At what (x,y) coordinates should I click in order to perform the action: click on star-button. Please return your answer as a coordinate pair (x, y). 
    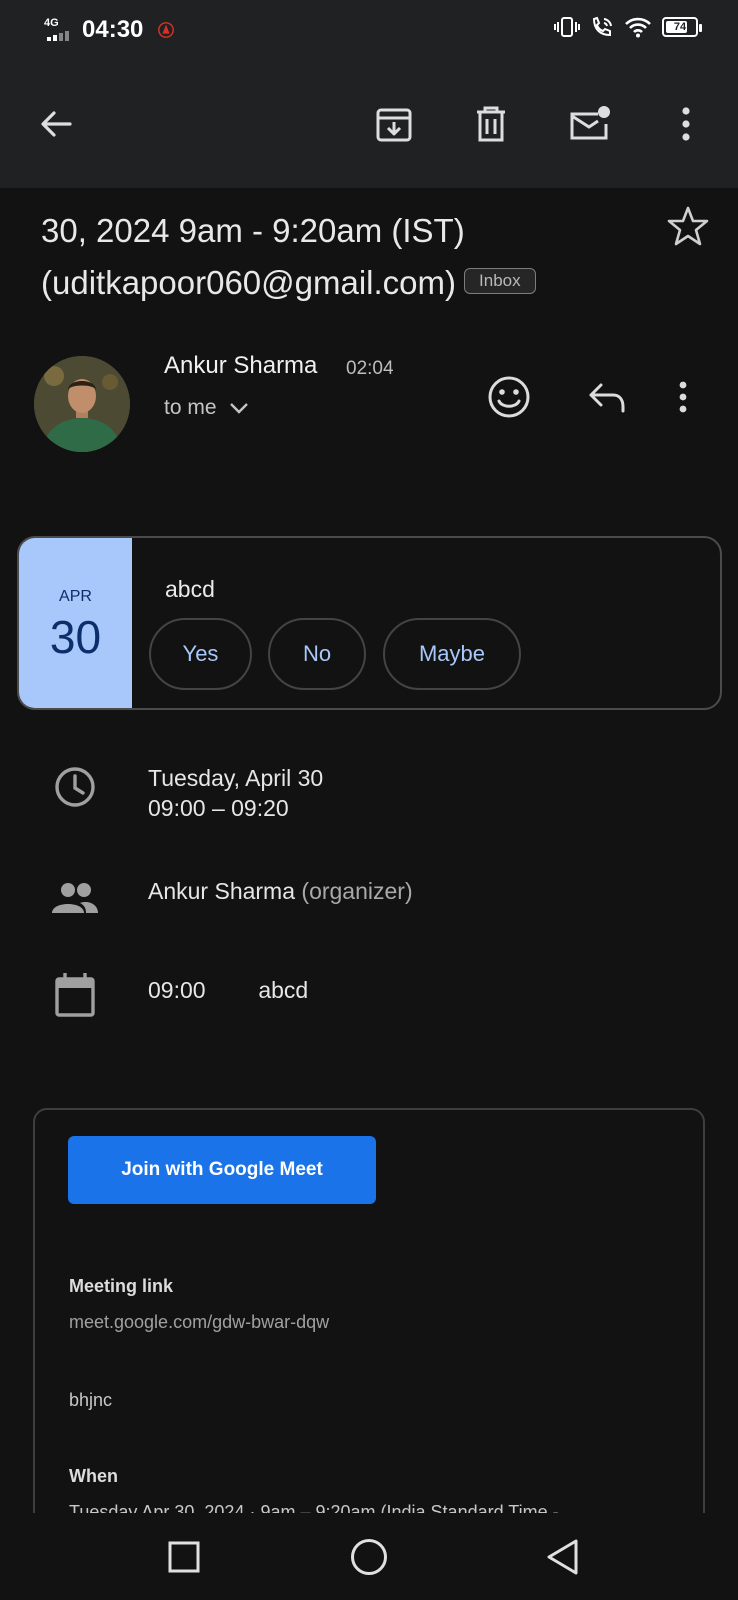
    Looking at the image, I should click on (688, 226).